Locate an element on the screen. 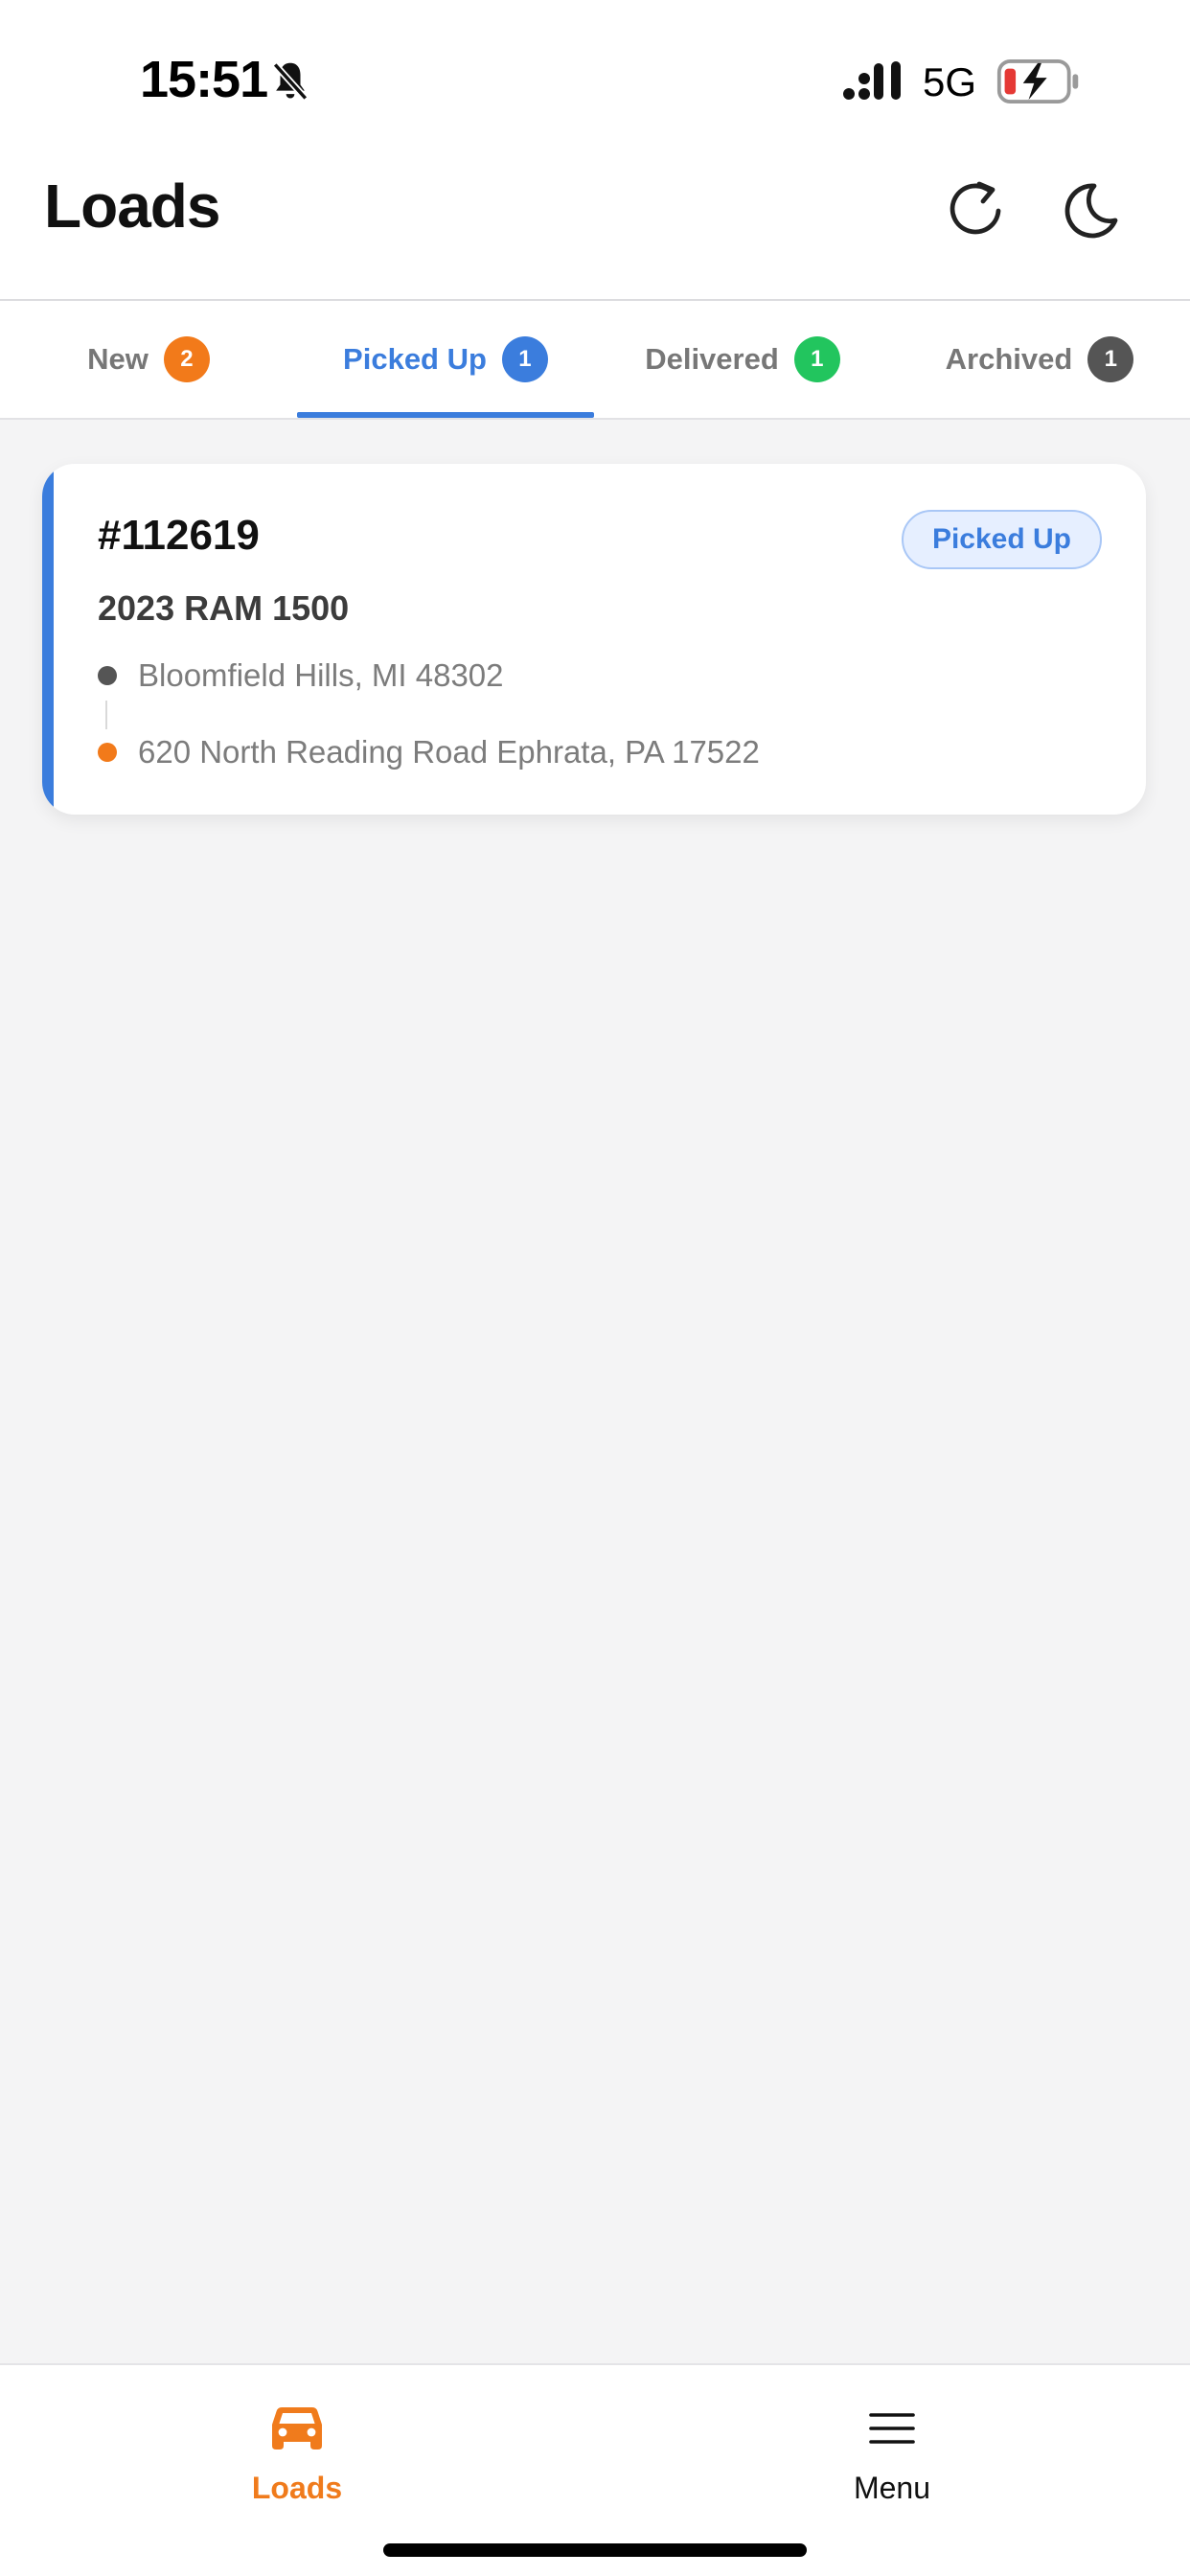 The image size is (1190, 2576). route-connector-line is located at coordinates (106, 715).